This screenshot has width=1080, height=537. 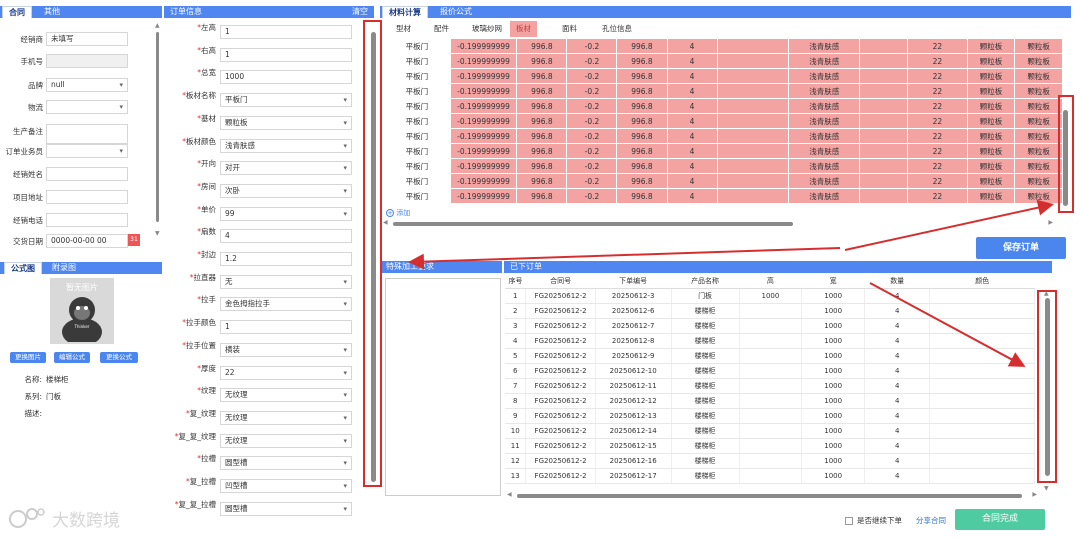 What do you see at coordinates (286, 190) in the screenshot?
I see `order-field-input: 次卧` at bounding box center [286, 190].